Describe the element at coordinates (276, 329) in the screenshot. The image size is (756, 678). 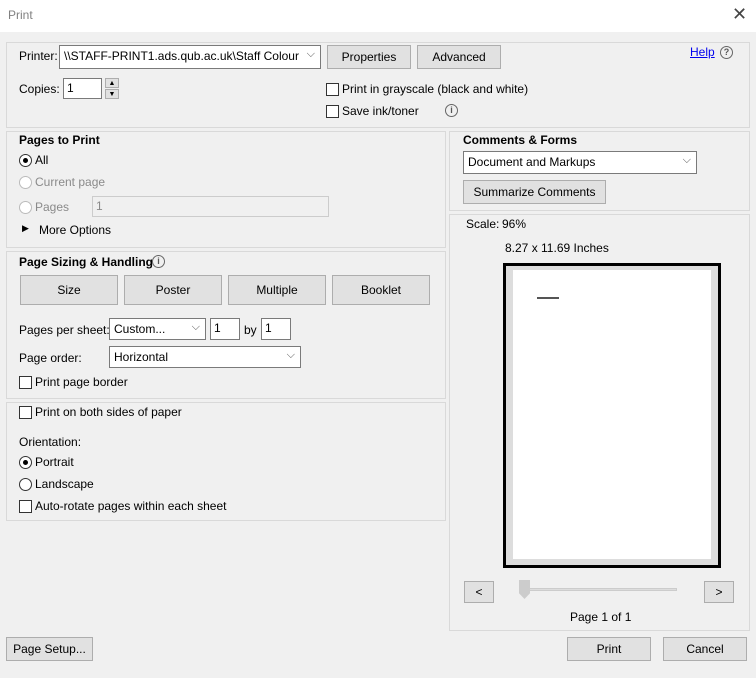
I see `rows-input: 1` at that location.